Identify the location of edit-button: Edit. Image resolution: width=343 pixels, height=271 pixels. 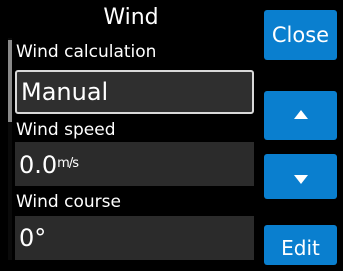
(300, 245).